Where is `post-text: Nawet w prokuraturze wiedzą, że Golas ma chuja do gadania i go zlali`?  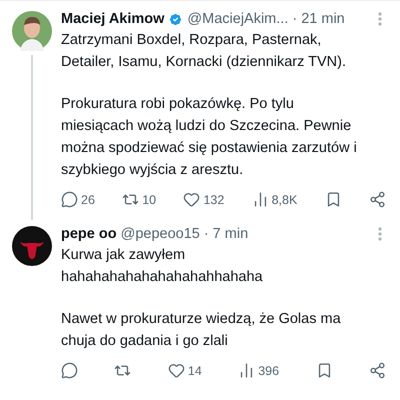 post-text: Nawet w prokuraturze wiedzą, że Golas ma chuja do gadania i go zlali is located at coordinates (201, 330).